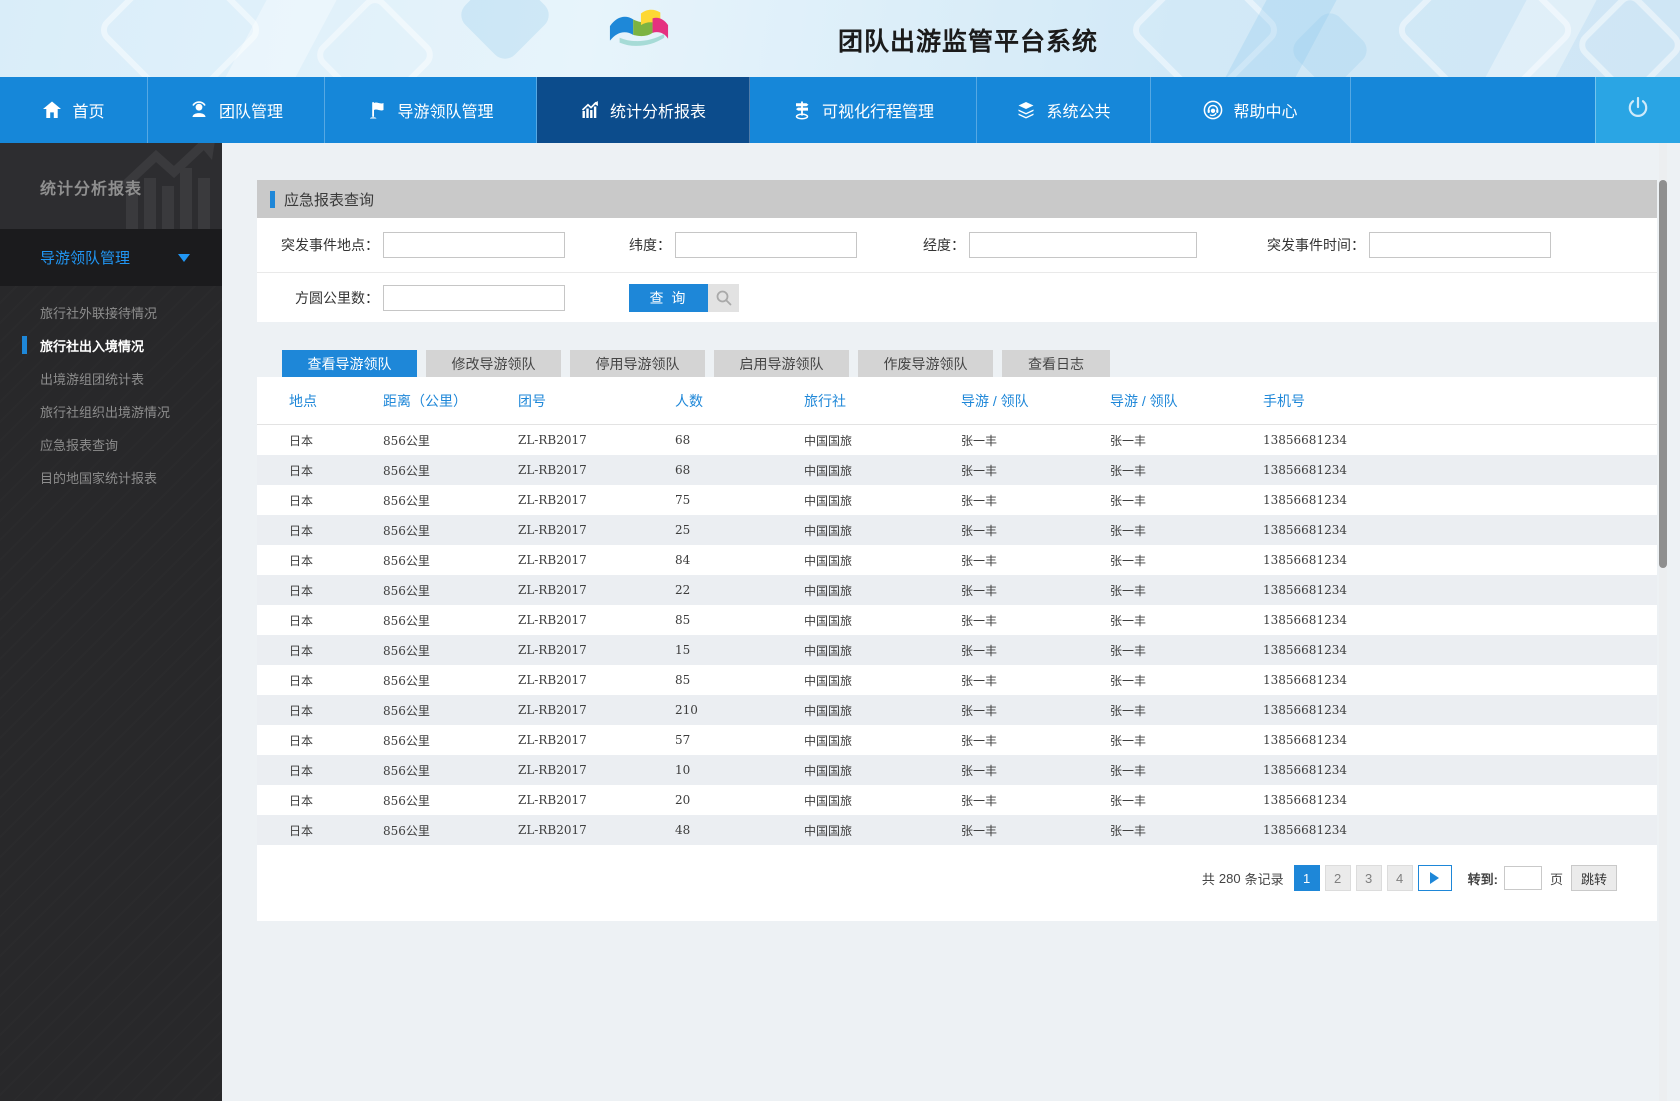 This screenshot has width=1680, height=1101. Describe the element at coordinates (111, 257) in the screenshot. I see `sidebar-group-guide-leader-management: 导游领队管理` at that location.